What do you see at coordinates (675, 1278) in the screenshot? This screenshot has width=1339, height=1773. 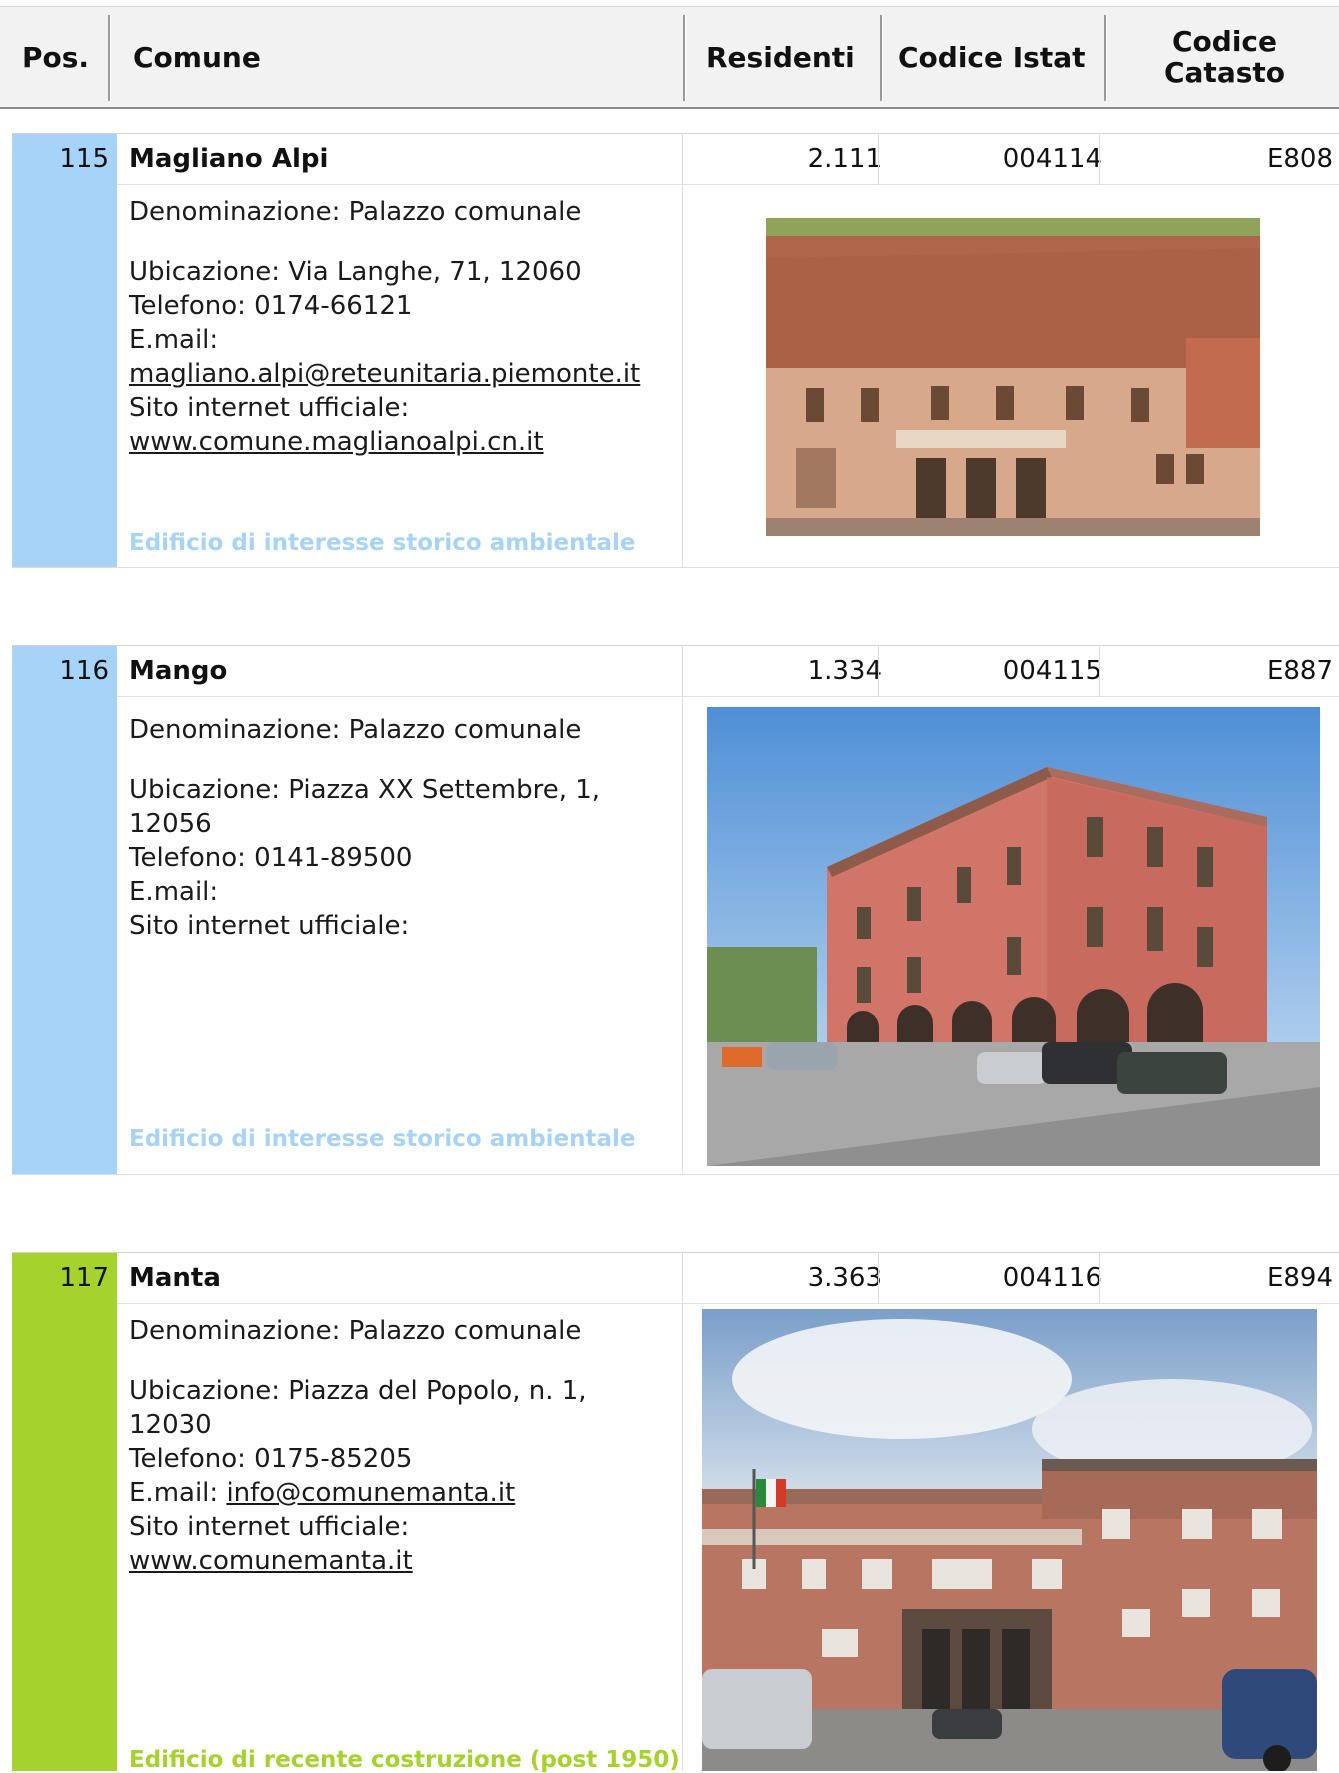 I see `entry-summary-row: 117 Manta 3.363 004116 E894` at bounding box center [675, 1278].